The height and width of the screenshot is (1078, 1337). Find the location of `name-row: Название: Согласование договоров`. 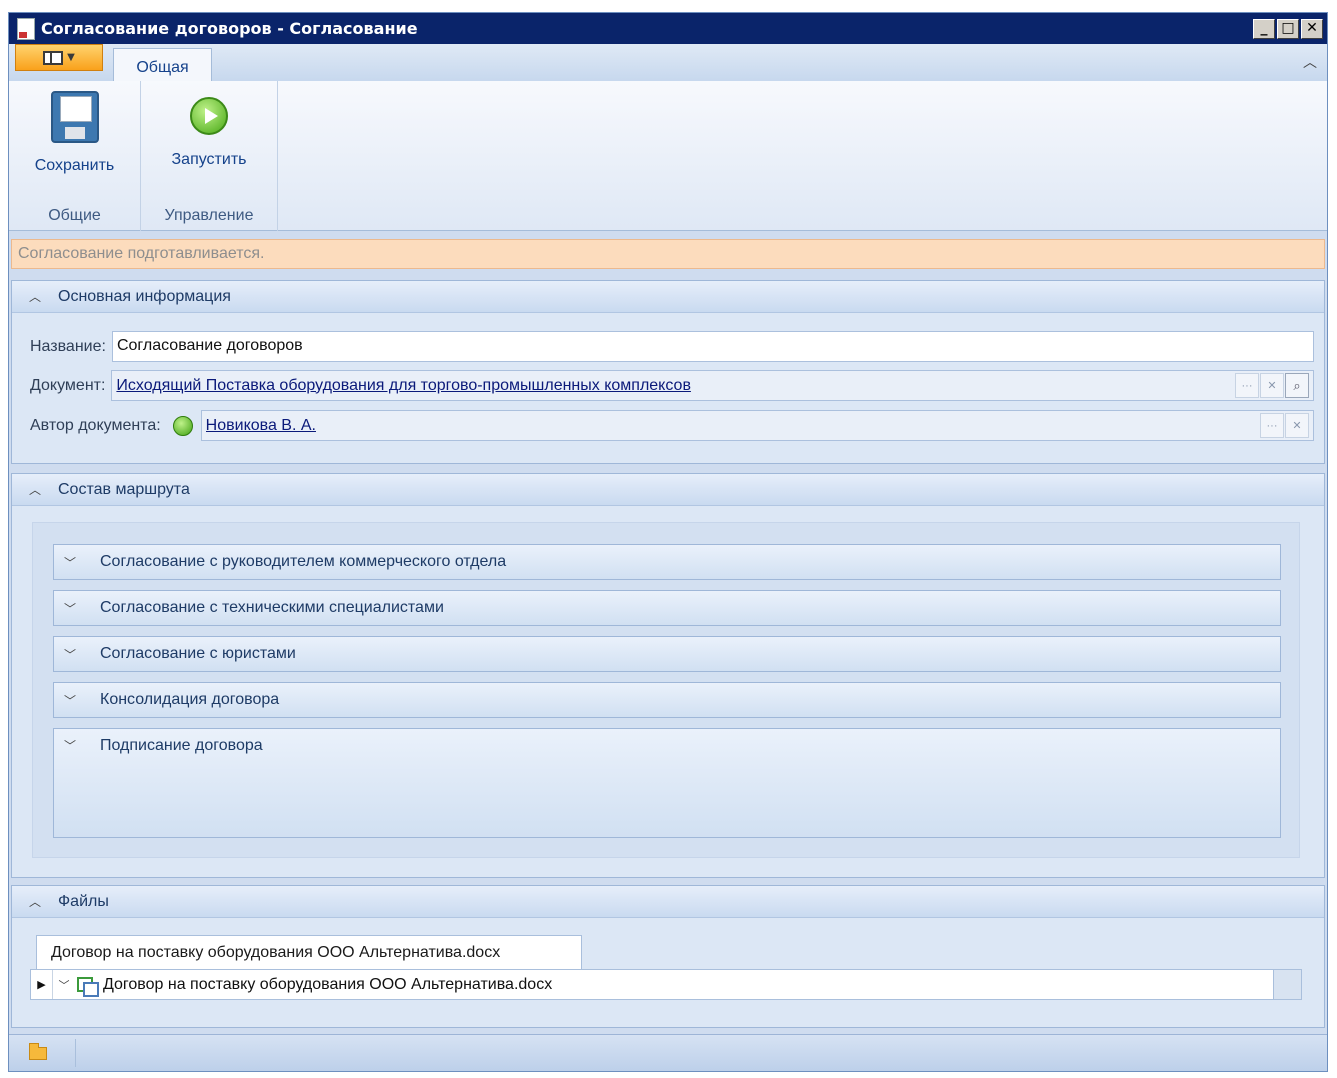

name-row: Название: Согласование договоров is located at coordinates (672, 346).